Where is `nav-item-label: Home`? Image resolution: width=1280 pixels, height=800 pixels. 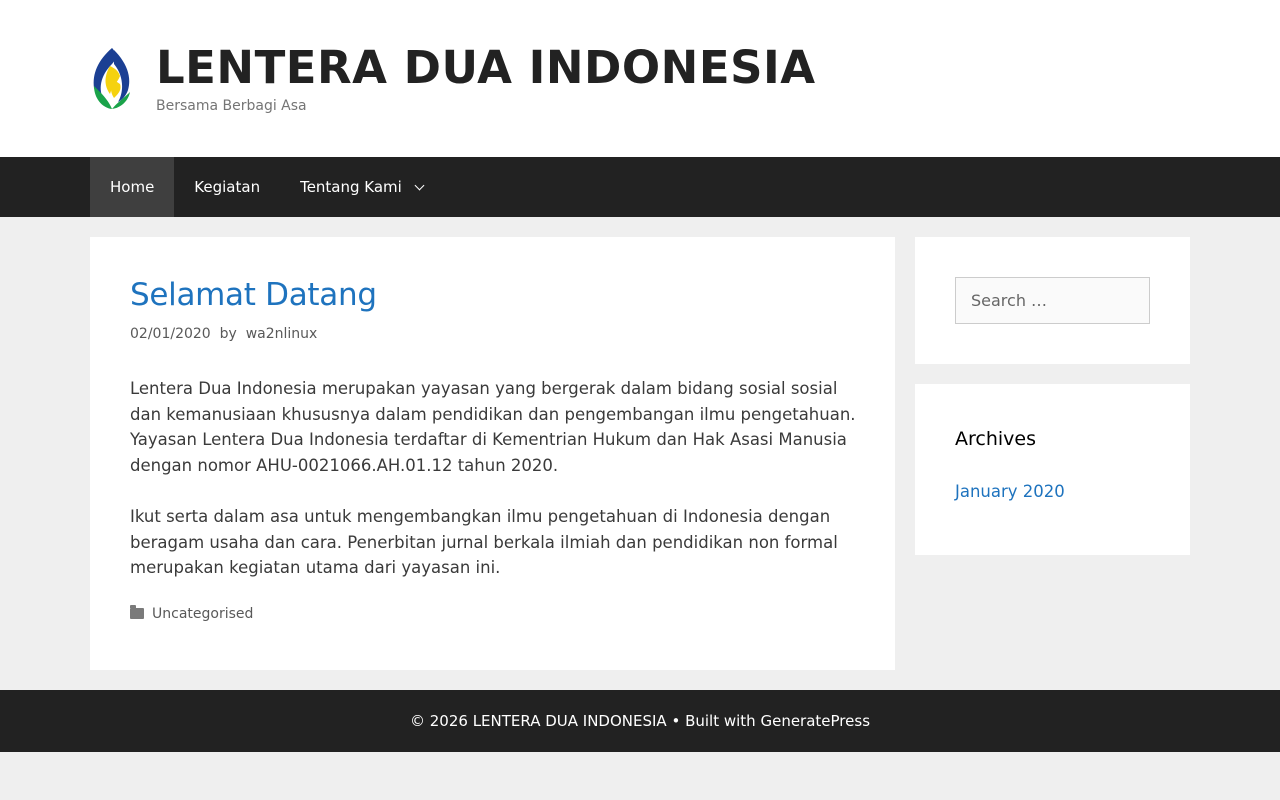 nav-item-label: Home is located at coordinates (132, 187).